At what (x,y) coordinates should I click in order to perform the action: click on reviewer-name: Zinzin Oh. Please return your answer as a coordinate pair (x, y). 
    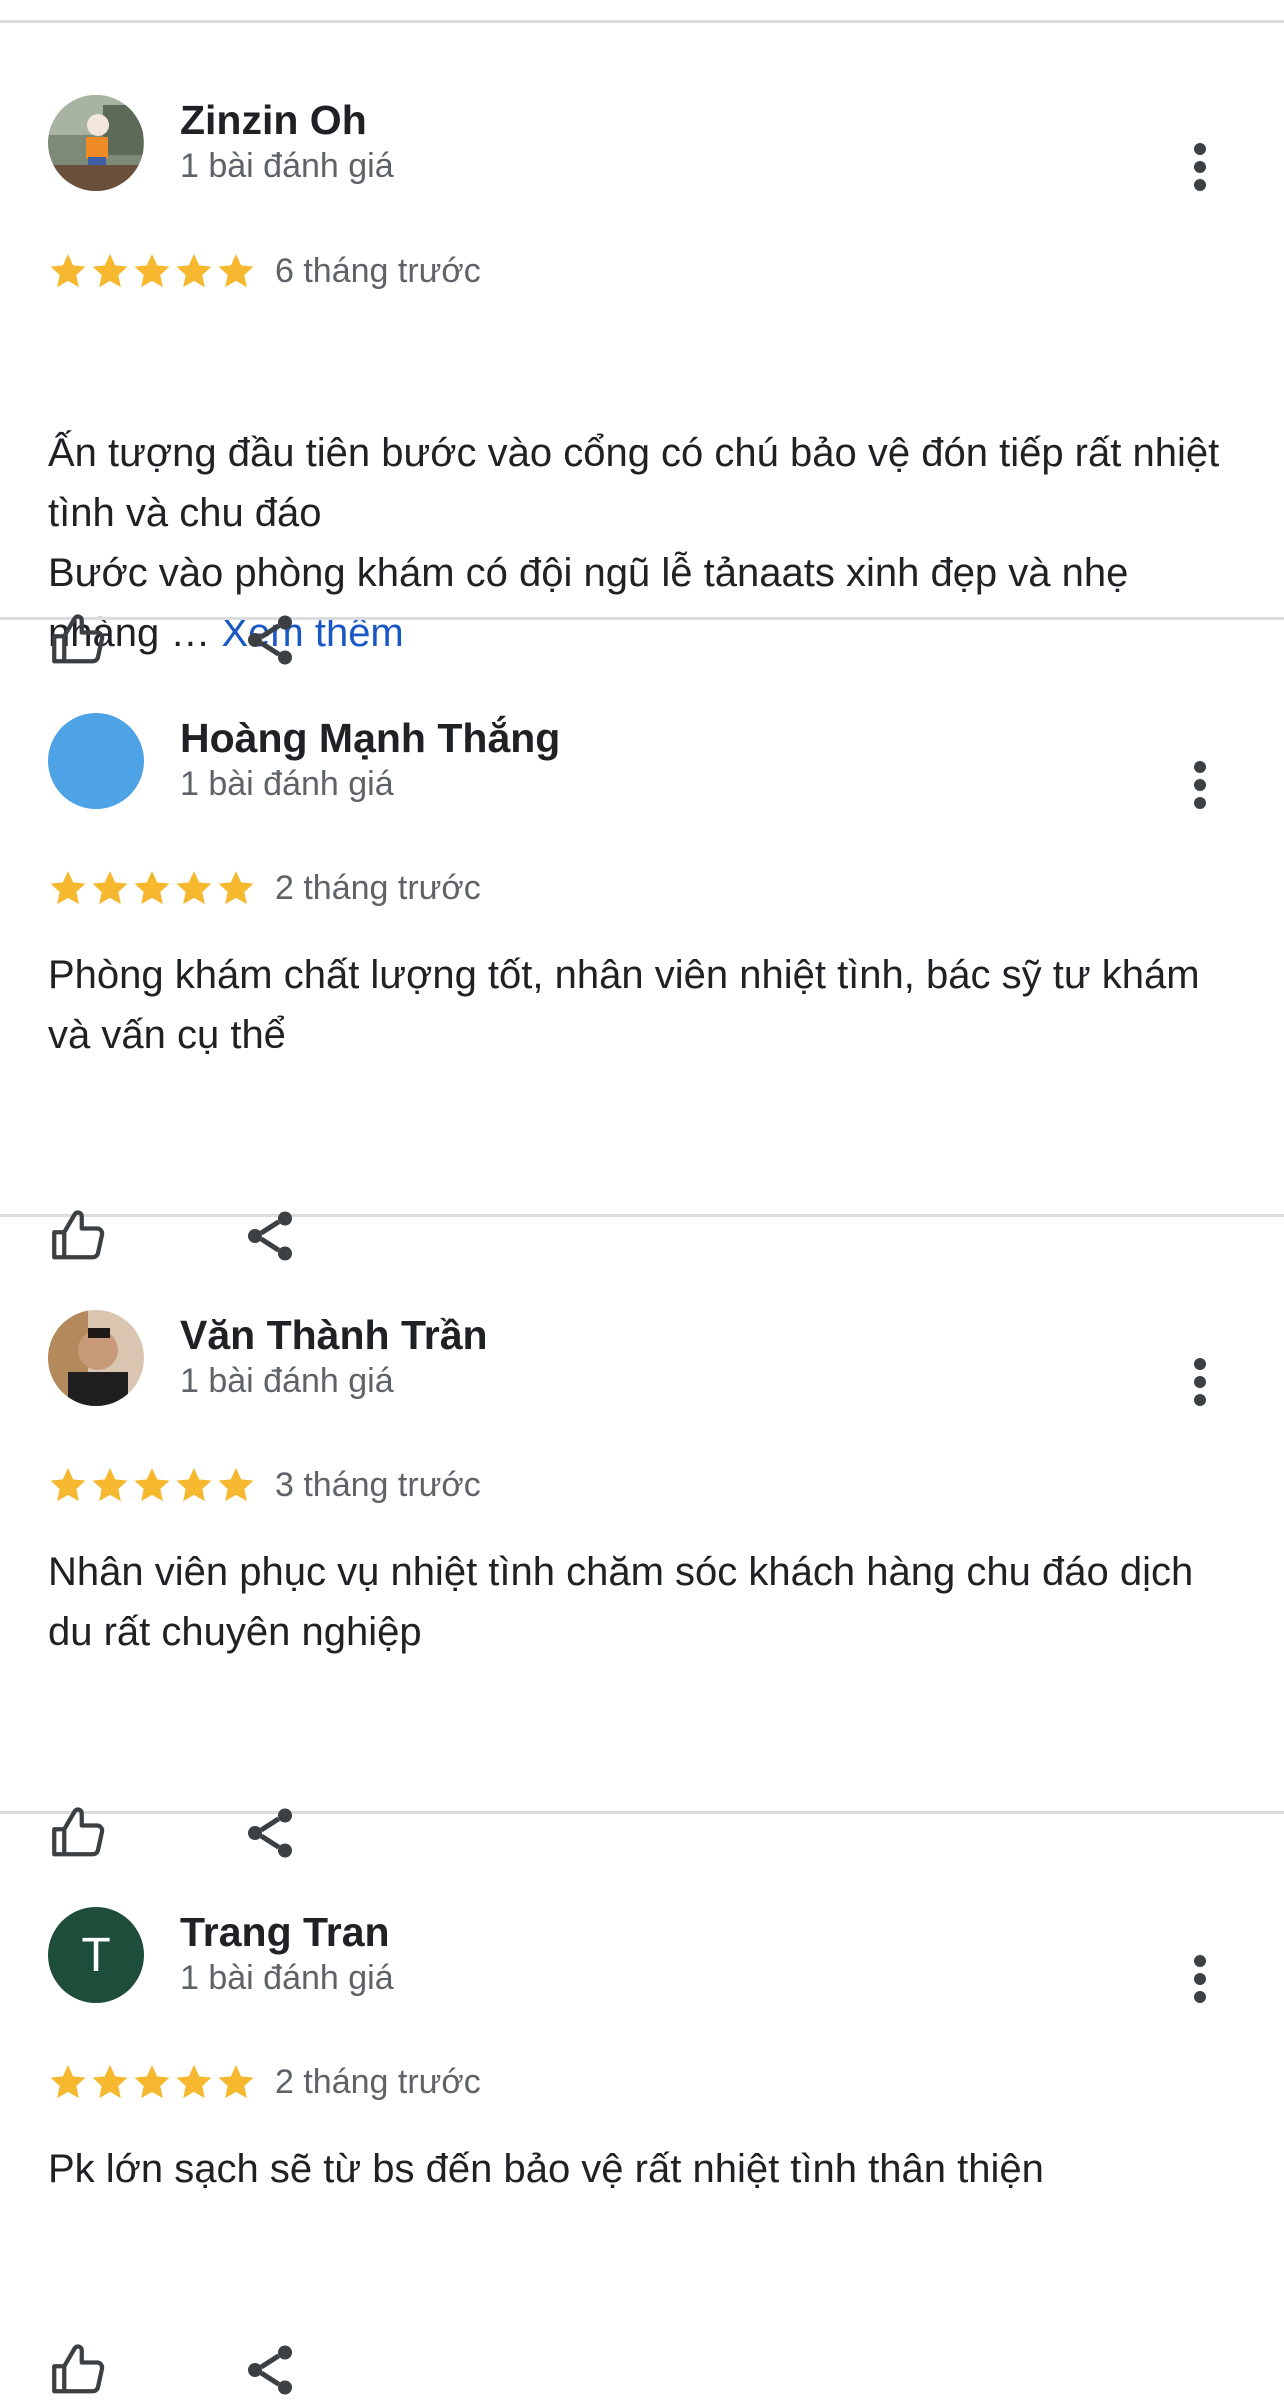
    Looking at the image, I should click on (273, 120).